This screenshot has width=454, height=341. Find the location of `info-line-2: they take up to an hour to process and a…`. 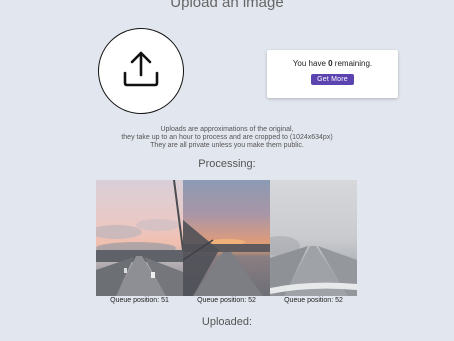

info-line-2: they take up to an hour to process and a… is located at coordinates (227, 137).